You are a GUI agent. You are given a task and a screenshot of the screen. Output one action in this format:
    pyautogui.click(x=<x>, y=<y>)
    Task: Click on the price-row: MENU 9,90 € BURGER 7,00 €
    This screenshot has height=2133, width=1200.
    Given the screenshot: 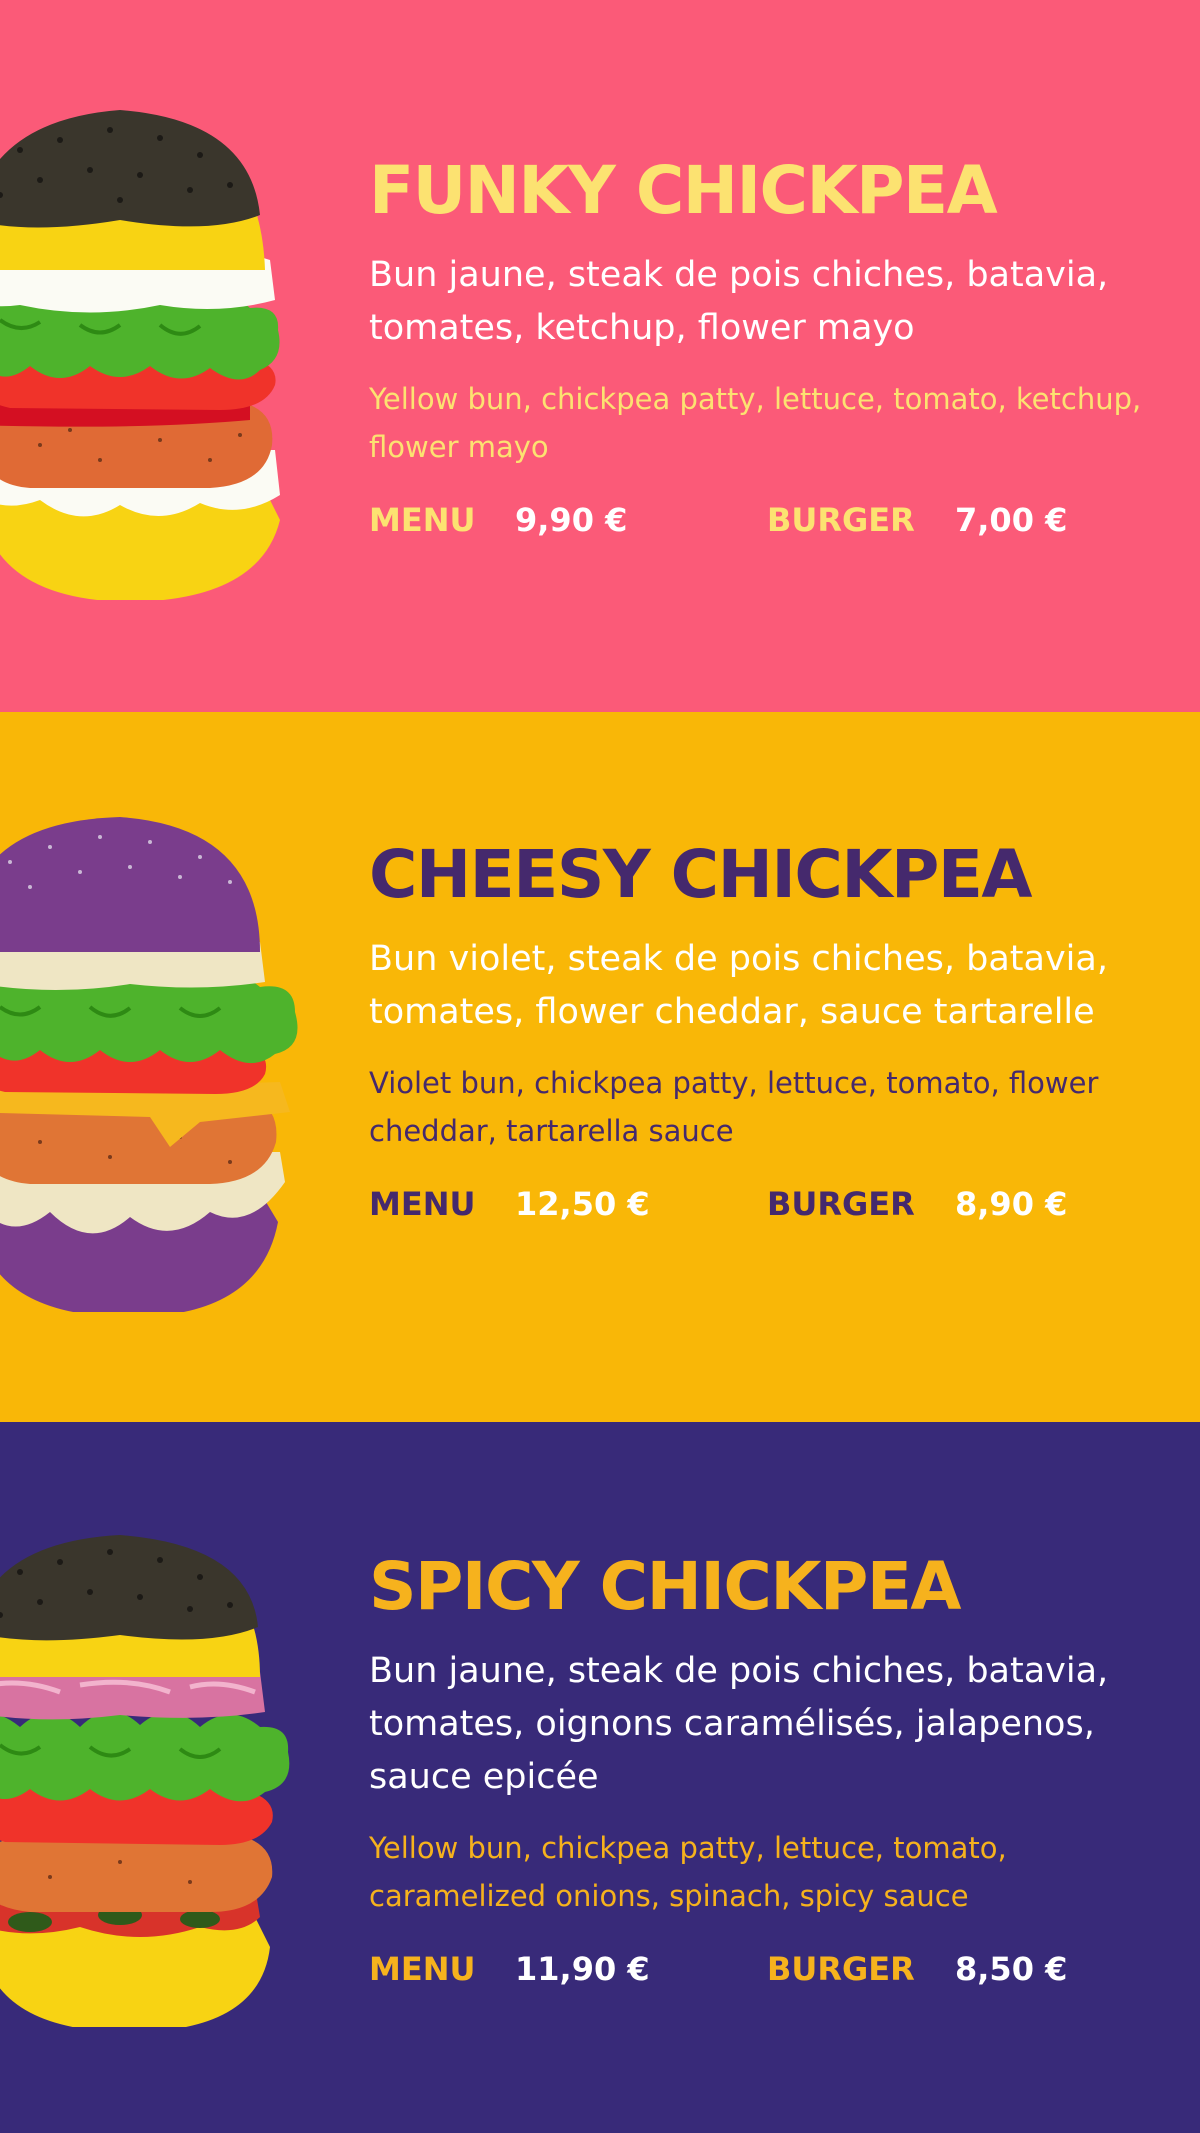 What is the action you would take?
    pyautogui.click(x=769, y=521)
    